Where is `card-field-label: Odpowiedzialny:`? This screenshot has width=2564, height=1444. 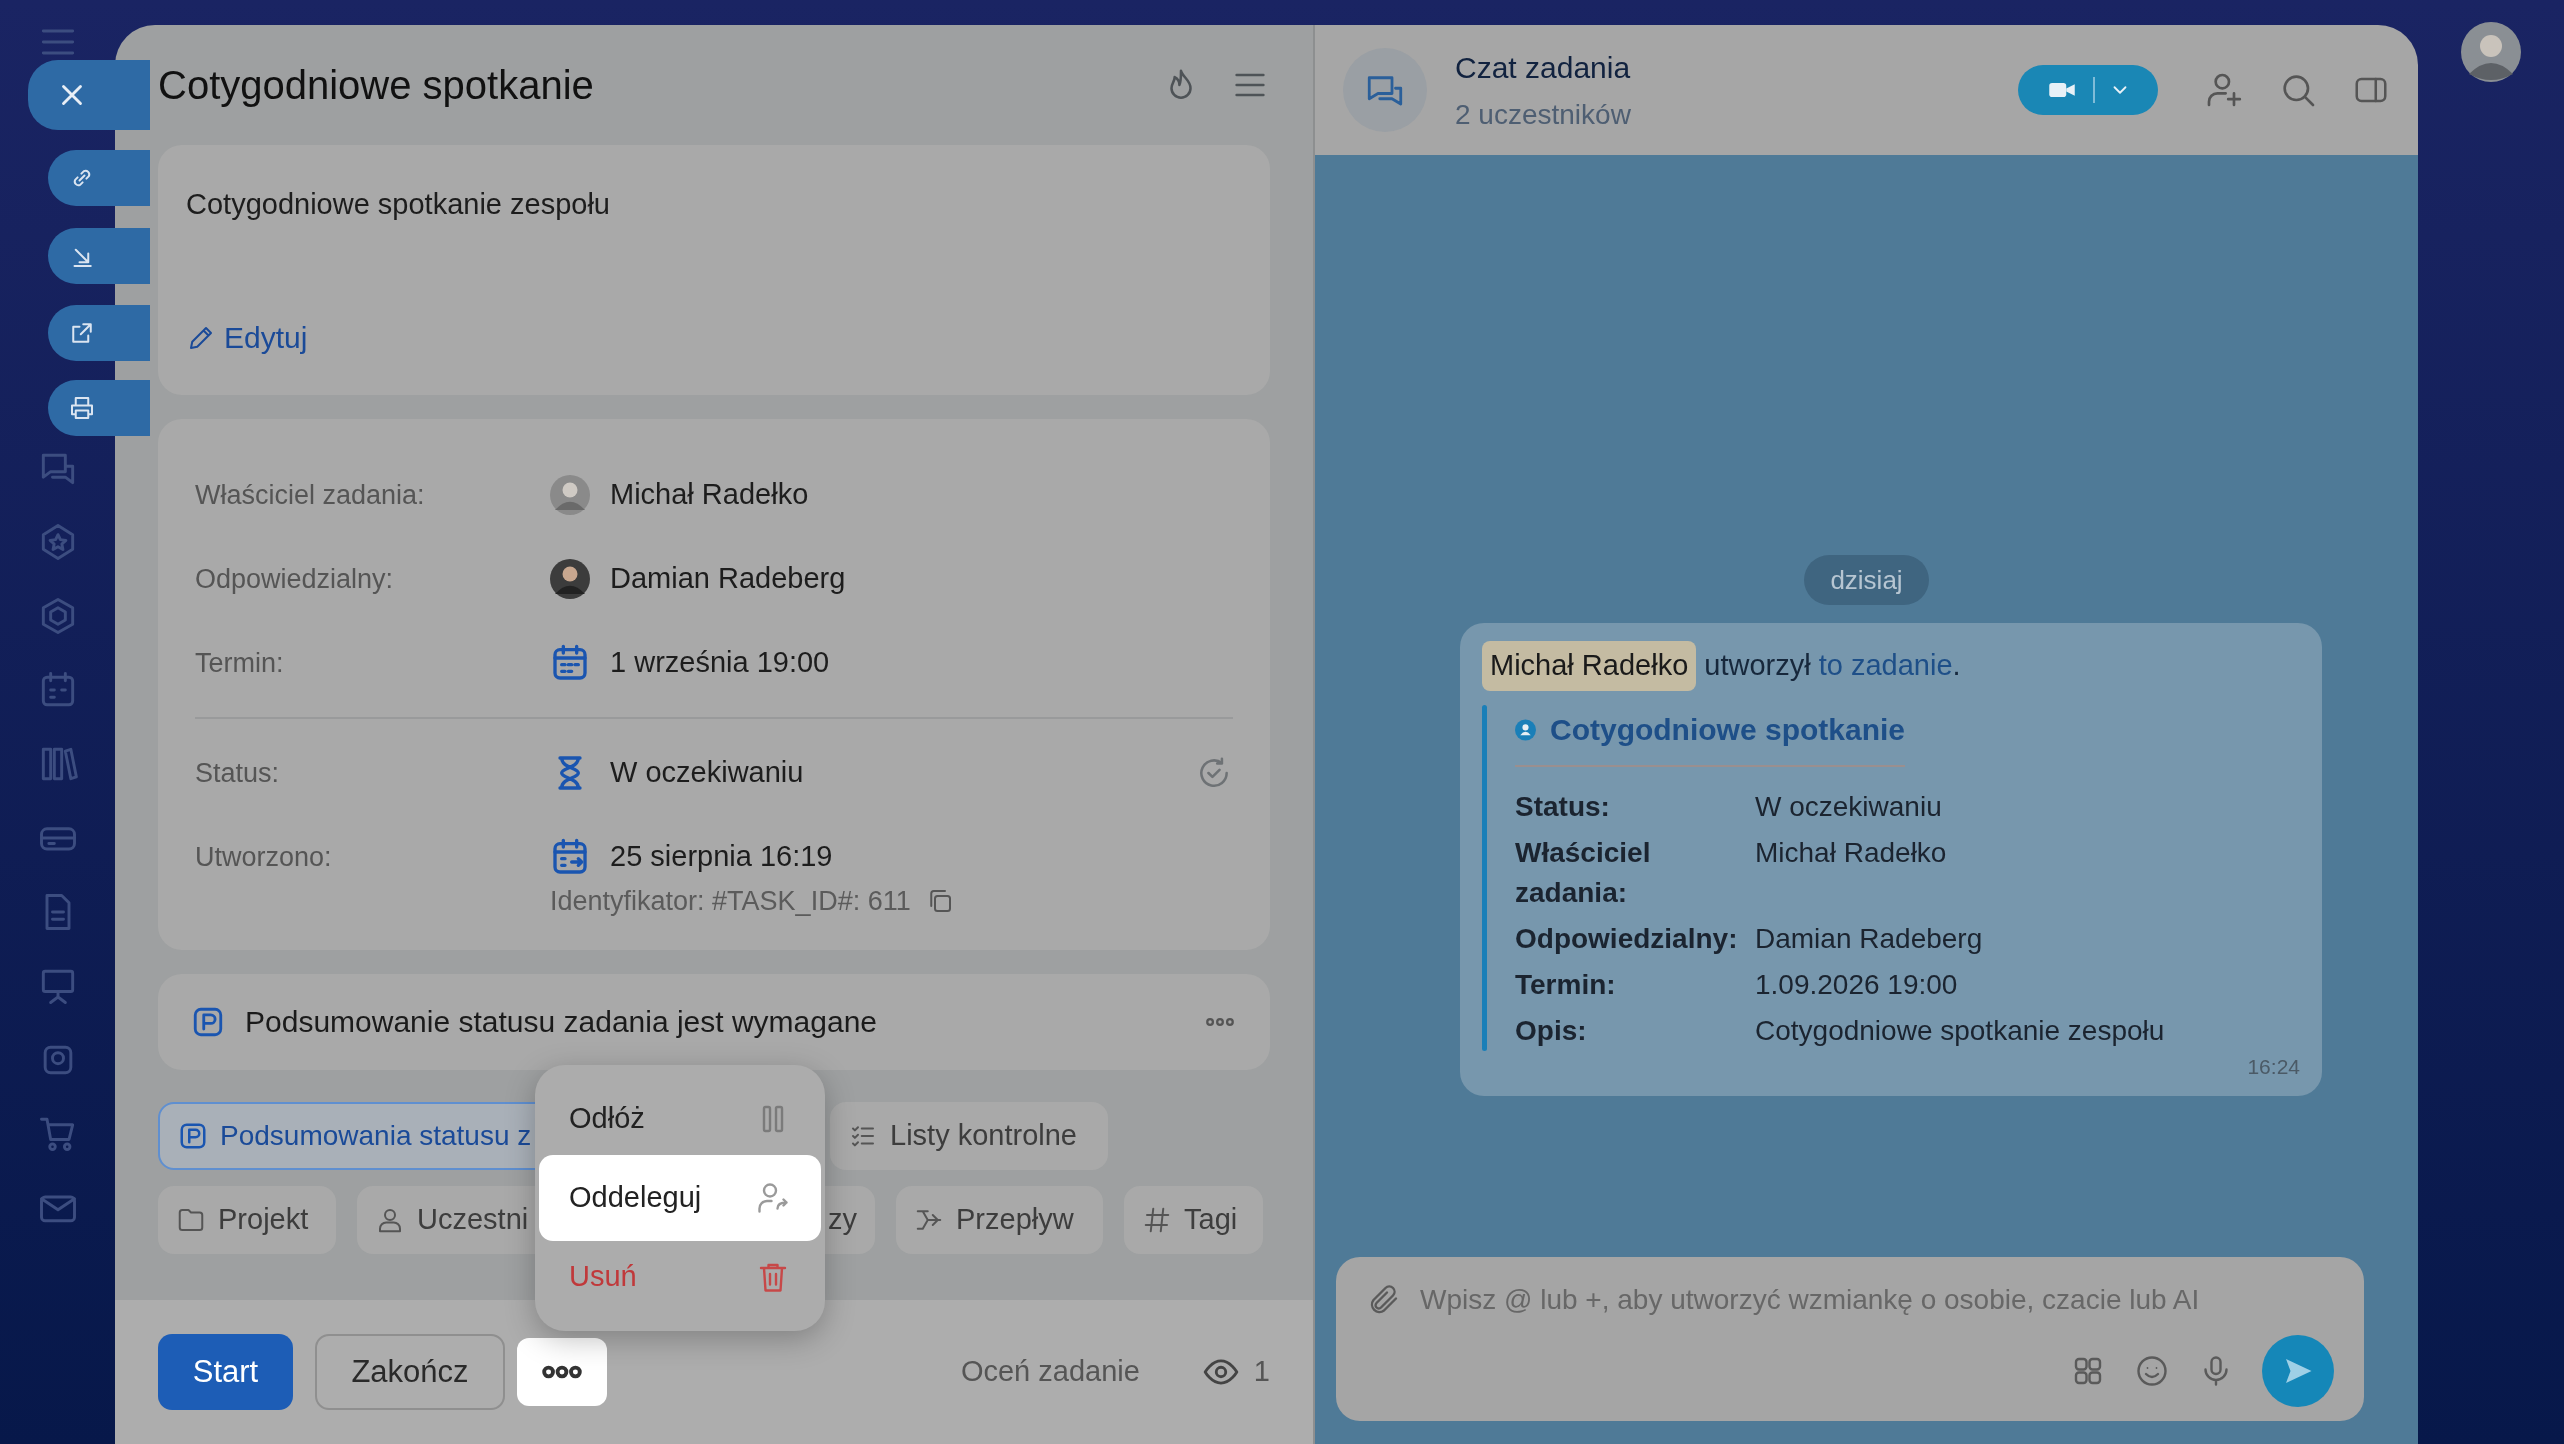
card-field-label: Odpowiedzialny: is located at coordinates (1627, 938).